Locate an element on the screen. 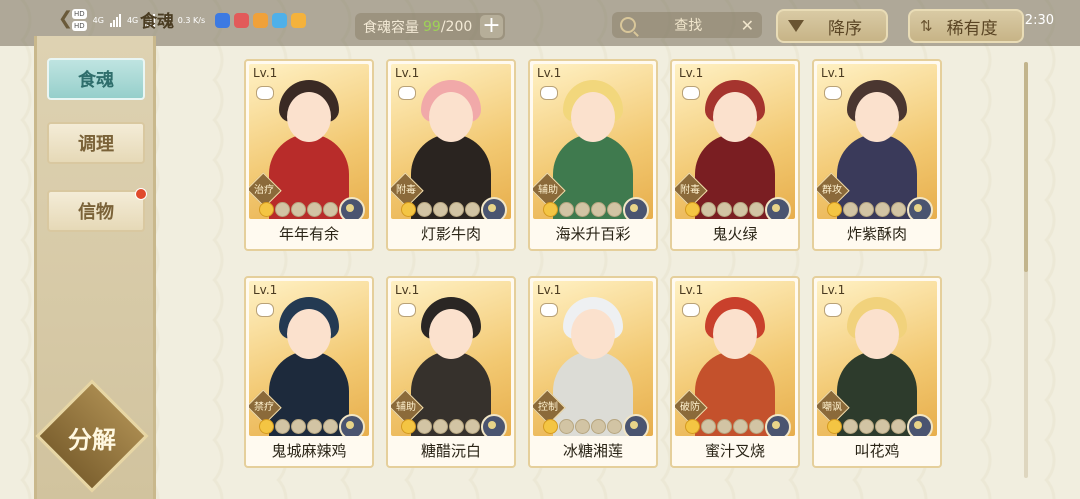 Image resolution: width=1080 pixels, height=499 pixels. back-icon: ❮ is located at coordinates (68, 18).